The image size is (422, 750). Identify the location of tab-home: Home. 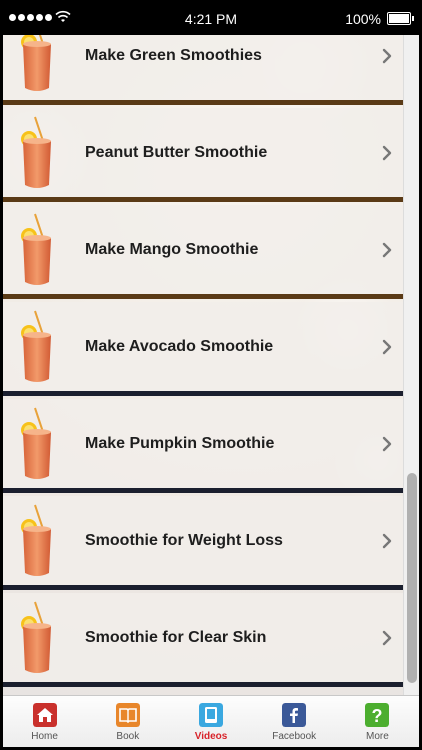
(44, 721).